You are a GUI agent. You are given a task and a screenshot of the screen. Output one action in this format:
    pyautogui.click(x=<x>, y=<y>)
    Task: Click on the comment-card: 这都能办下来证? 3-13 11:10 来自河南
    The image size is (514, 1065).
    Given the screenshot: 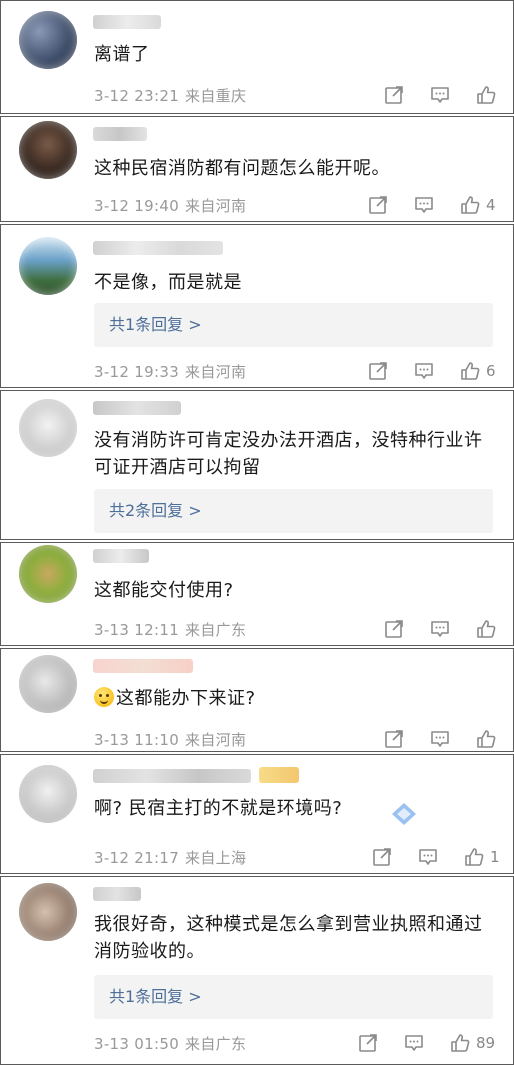 What is the action you would take?
    pyautogui.click(x=257, y=700)
    